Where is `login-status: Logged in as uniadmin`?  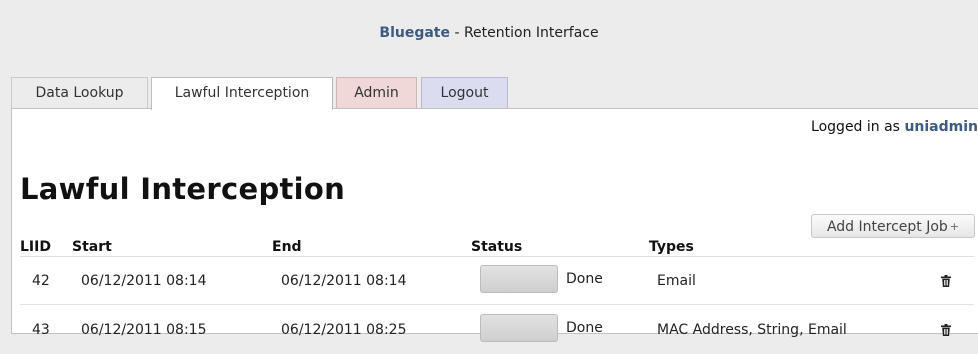 login-status: Logged in as uniadmin is located at coordinates (894, 127).